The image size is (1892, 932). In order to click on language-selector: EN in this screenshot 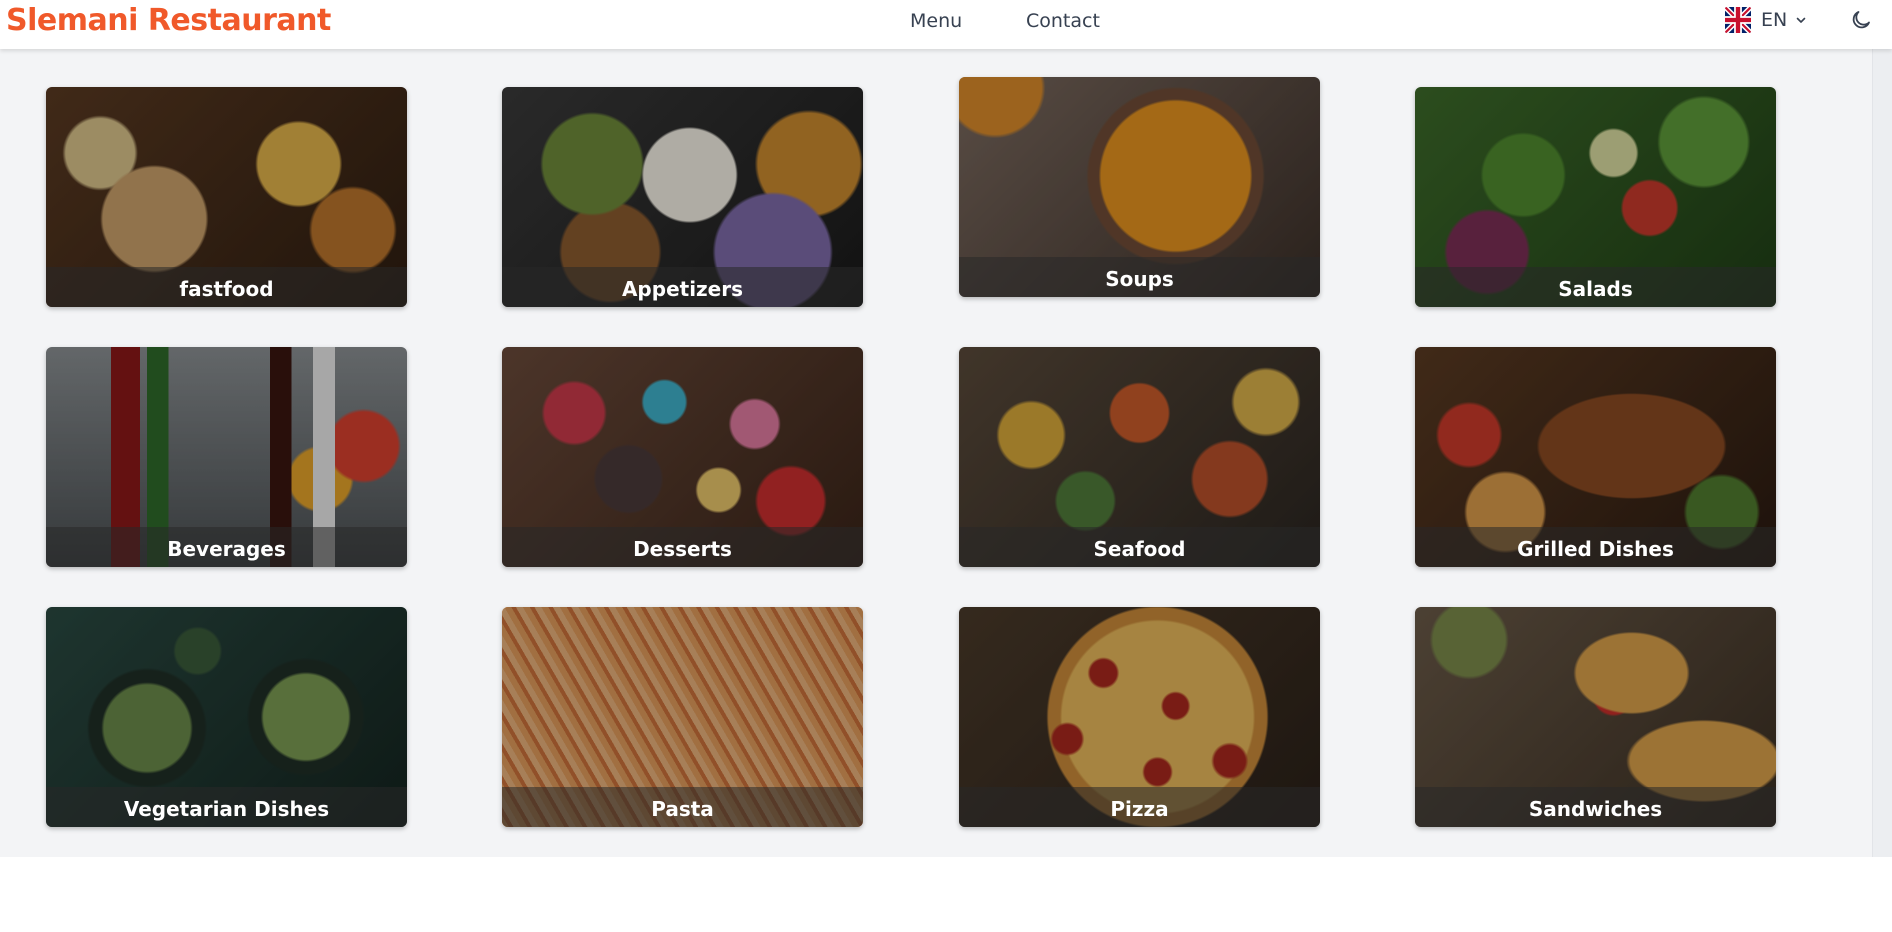, I will do `click(1766, 20)`.